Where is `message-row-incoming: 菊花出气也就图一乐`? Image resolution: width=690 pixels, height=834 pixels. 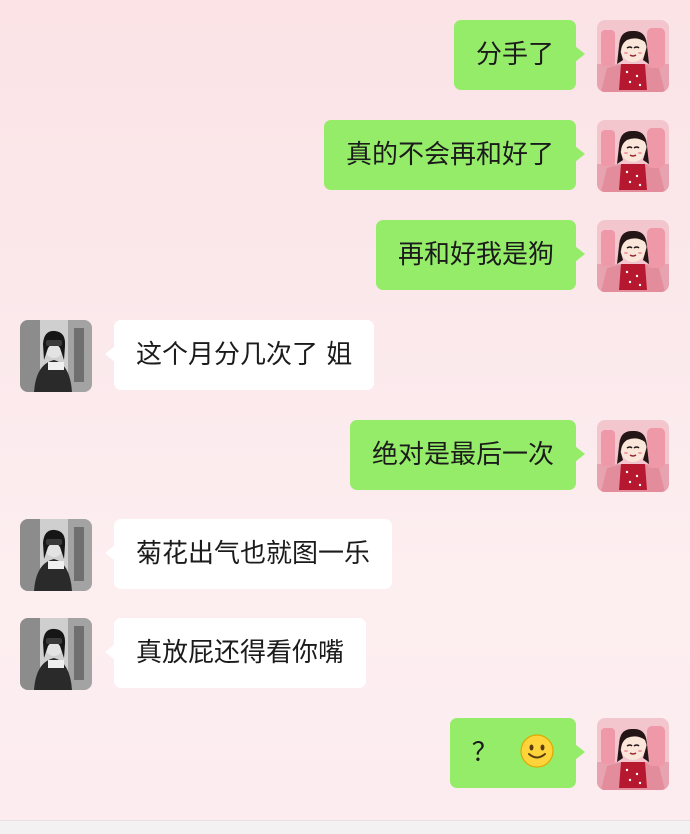 message-row-incoming: 菊花出气也就图一乐 is located at coordinates (345, 555).